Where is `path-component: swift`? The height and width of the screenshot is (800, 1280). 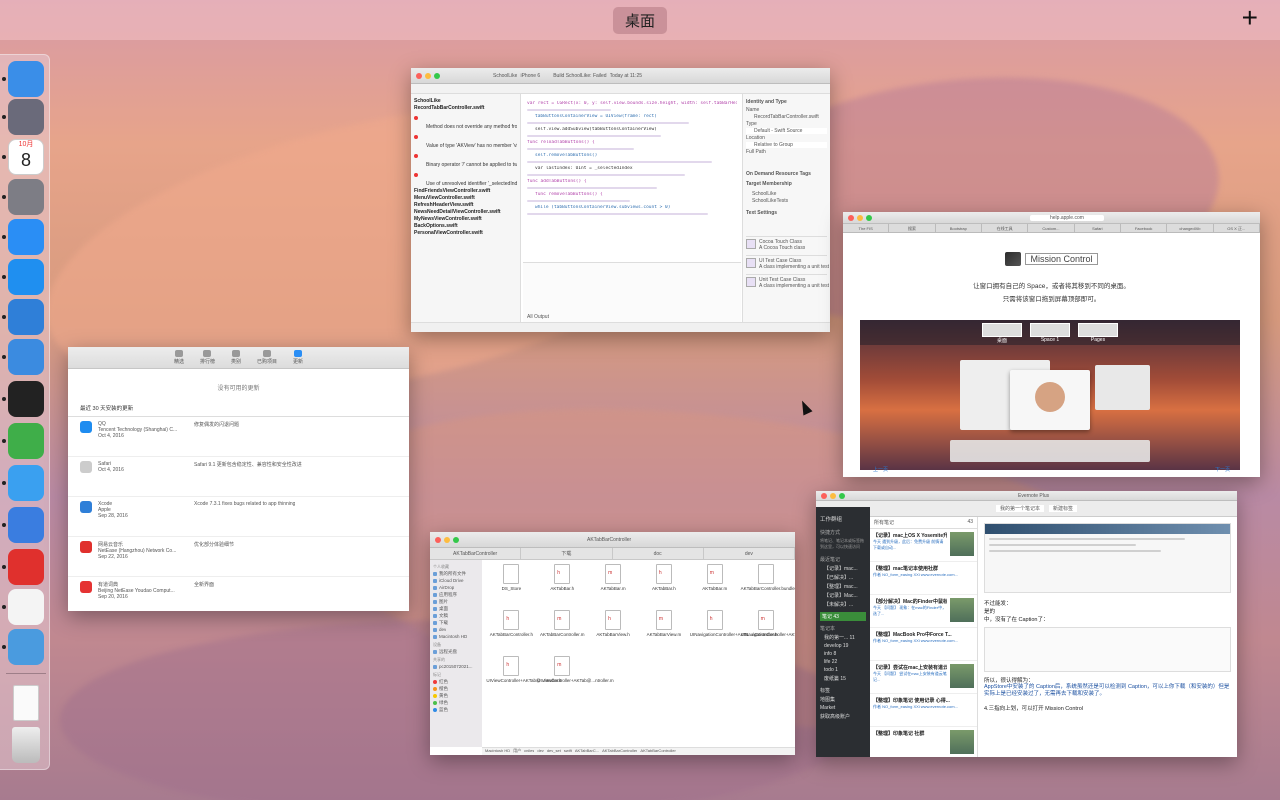 path-component: swift is located at coordinates (568, 751).